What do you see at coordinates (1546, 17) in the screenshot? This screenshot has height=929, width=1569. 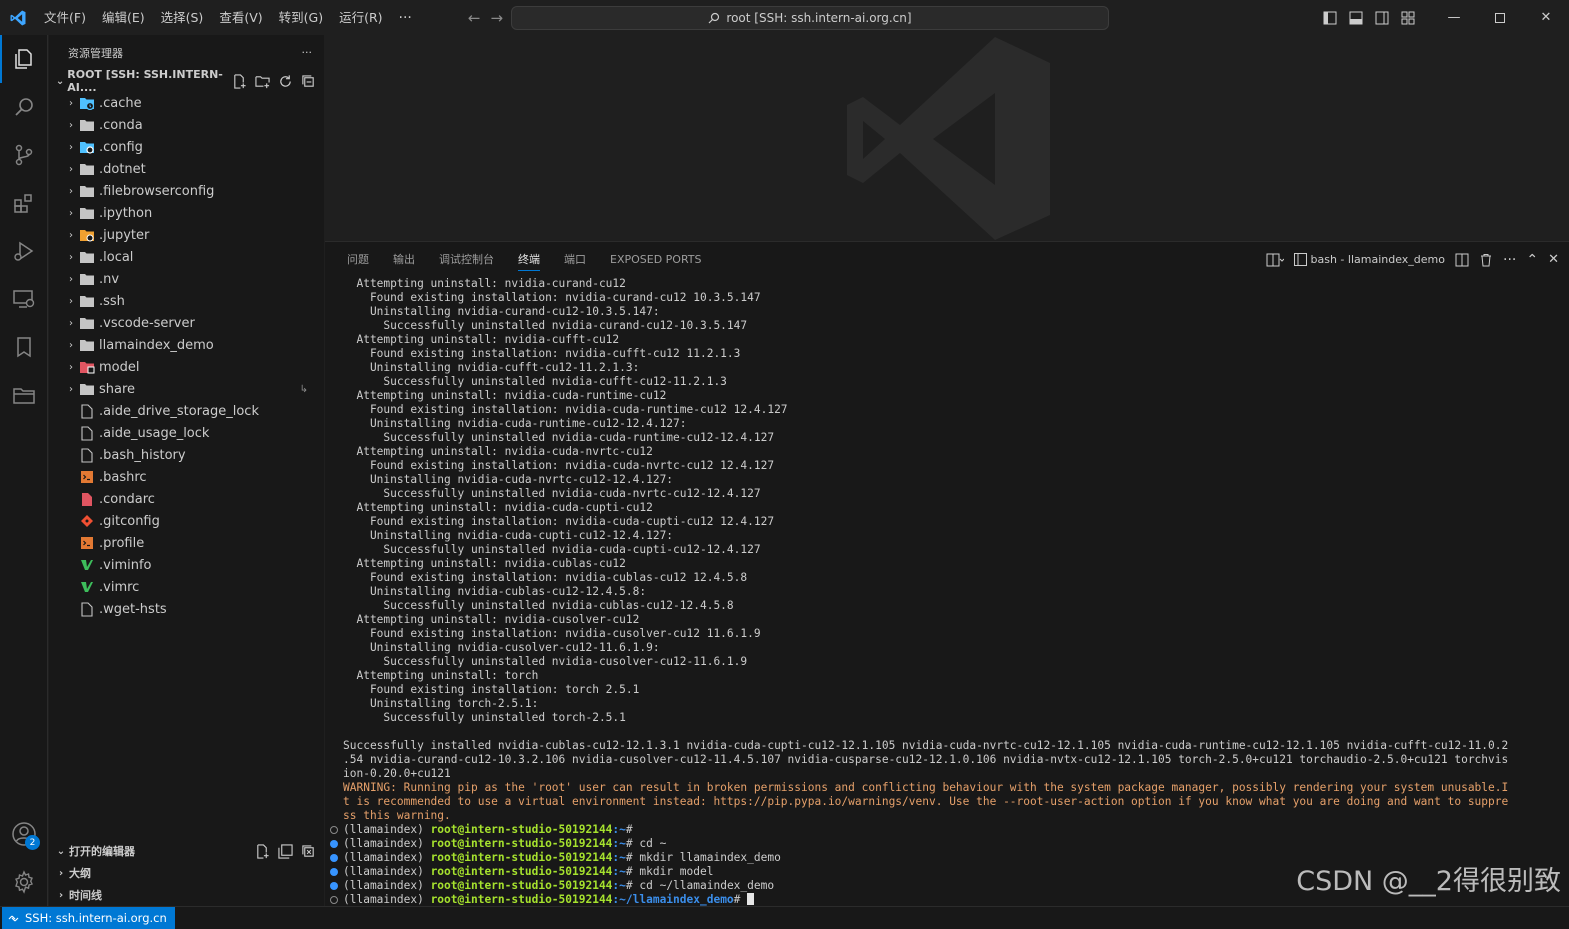 I see `close-window-button: ✕` at bounding box center [1546, 17].